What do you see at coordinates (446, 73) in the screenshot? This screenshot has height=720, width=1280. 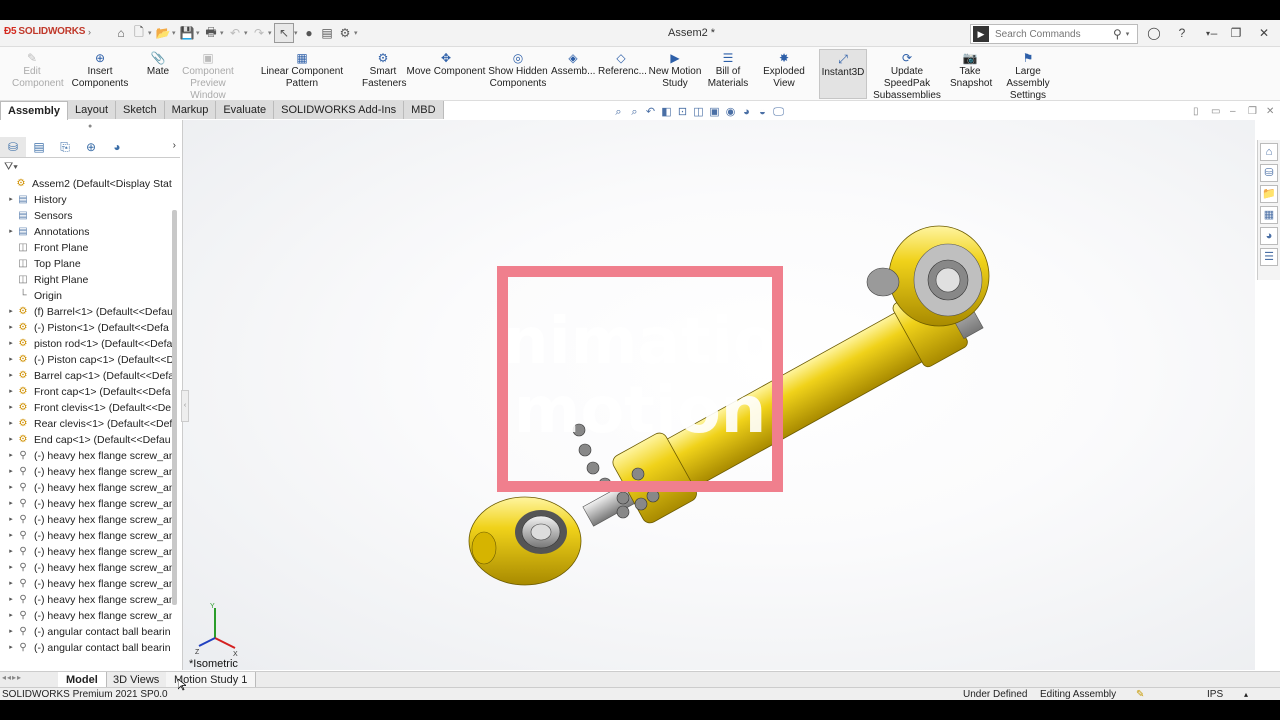 I see `move-component-button: ✥ Move Component` at bounding box center [446, 73].